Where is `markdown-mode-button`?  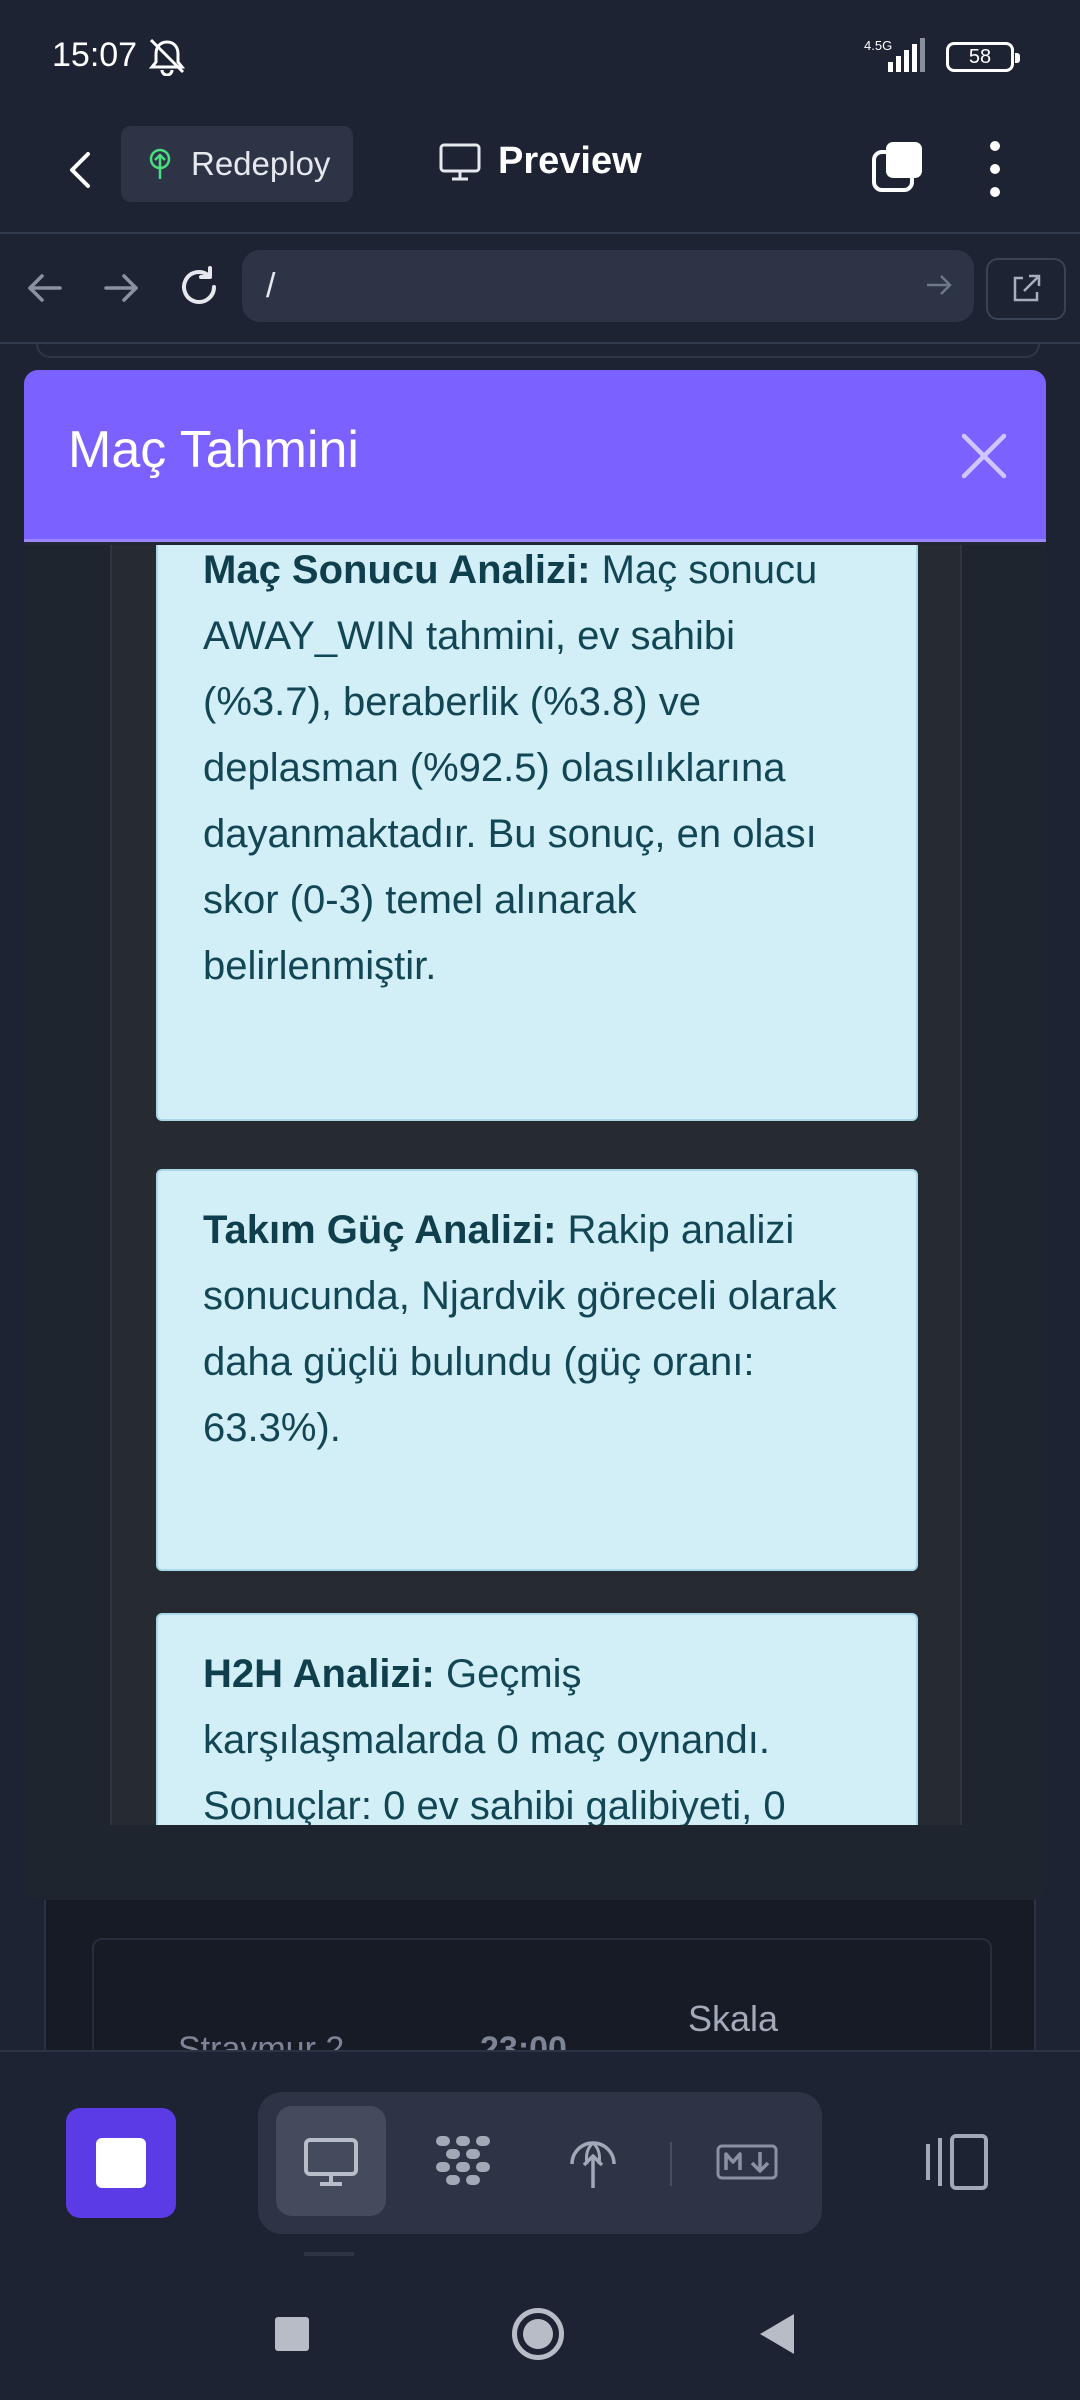
markdown-mode-button is located at coordinates (747, 2161).